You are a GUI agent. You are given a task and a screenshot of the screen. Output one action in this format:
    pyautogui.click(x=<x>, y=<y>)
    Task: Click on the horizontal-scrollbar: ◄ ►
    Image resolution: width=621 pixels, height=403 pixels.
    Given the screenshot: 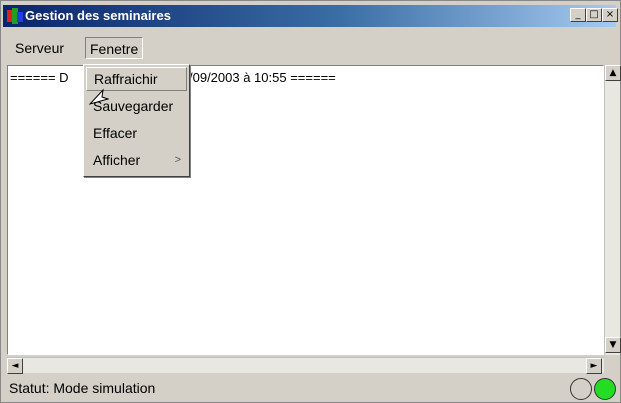 What is the action you would take?
    pyautogui.click(x=305, y=365)
    